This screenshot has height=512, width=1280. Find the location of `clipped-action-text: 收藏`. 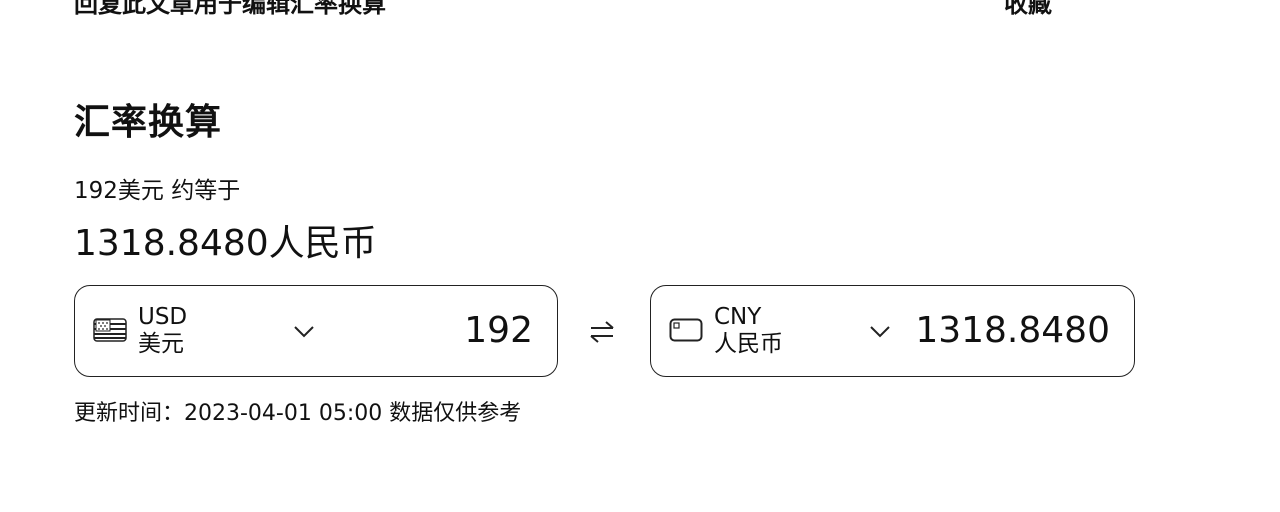

clipped-action-text: 收藏 is located at coordinates (1074, 9).